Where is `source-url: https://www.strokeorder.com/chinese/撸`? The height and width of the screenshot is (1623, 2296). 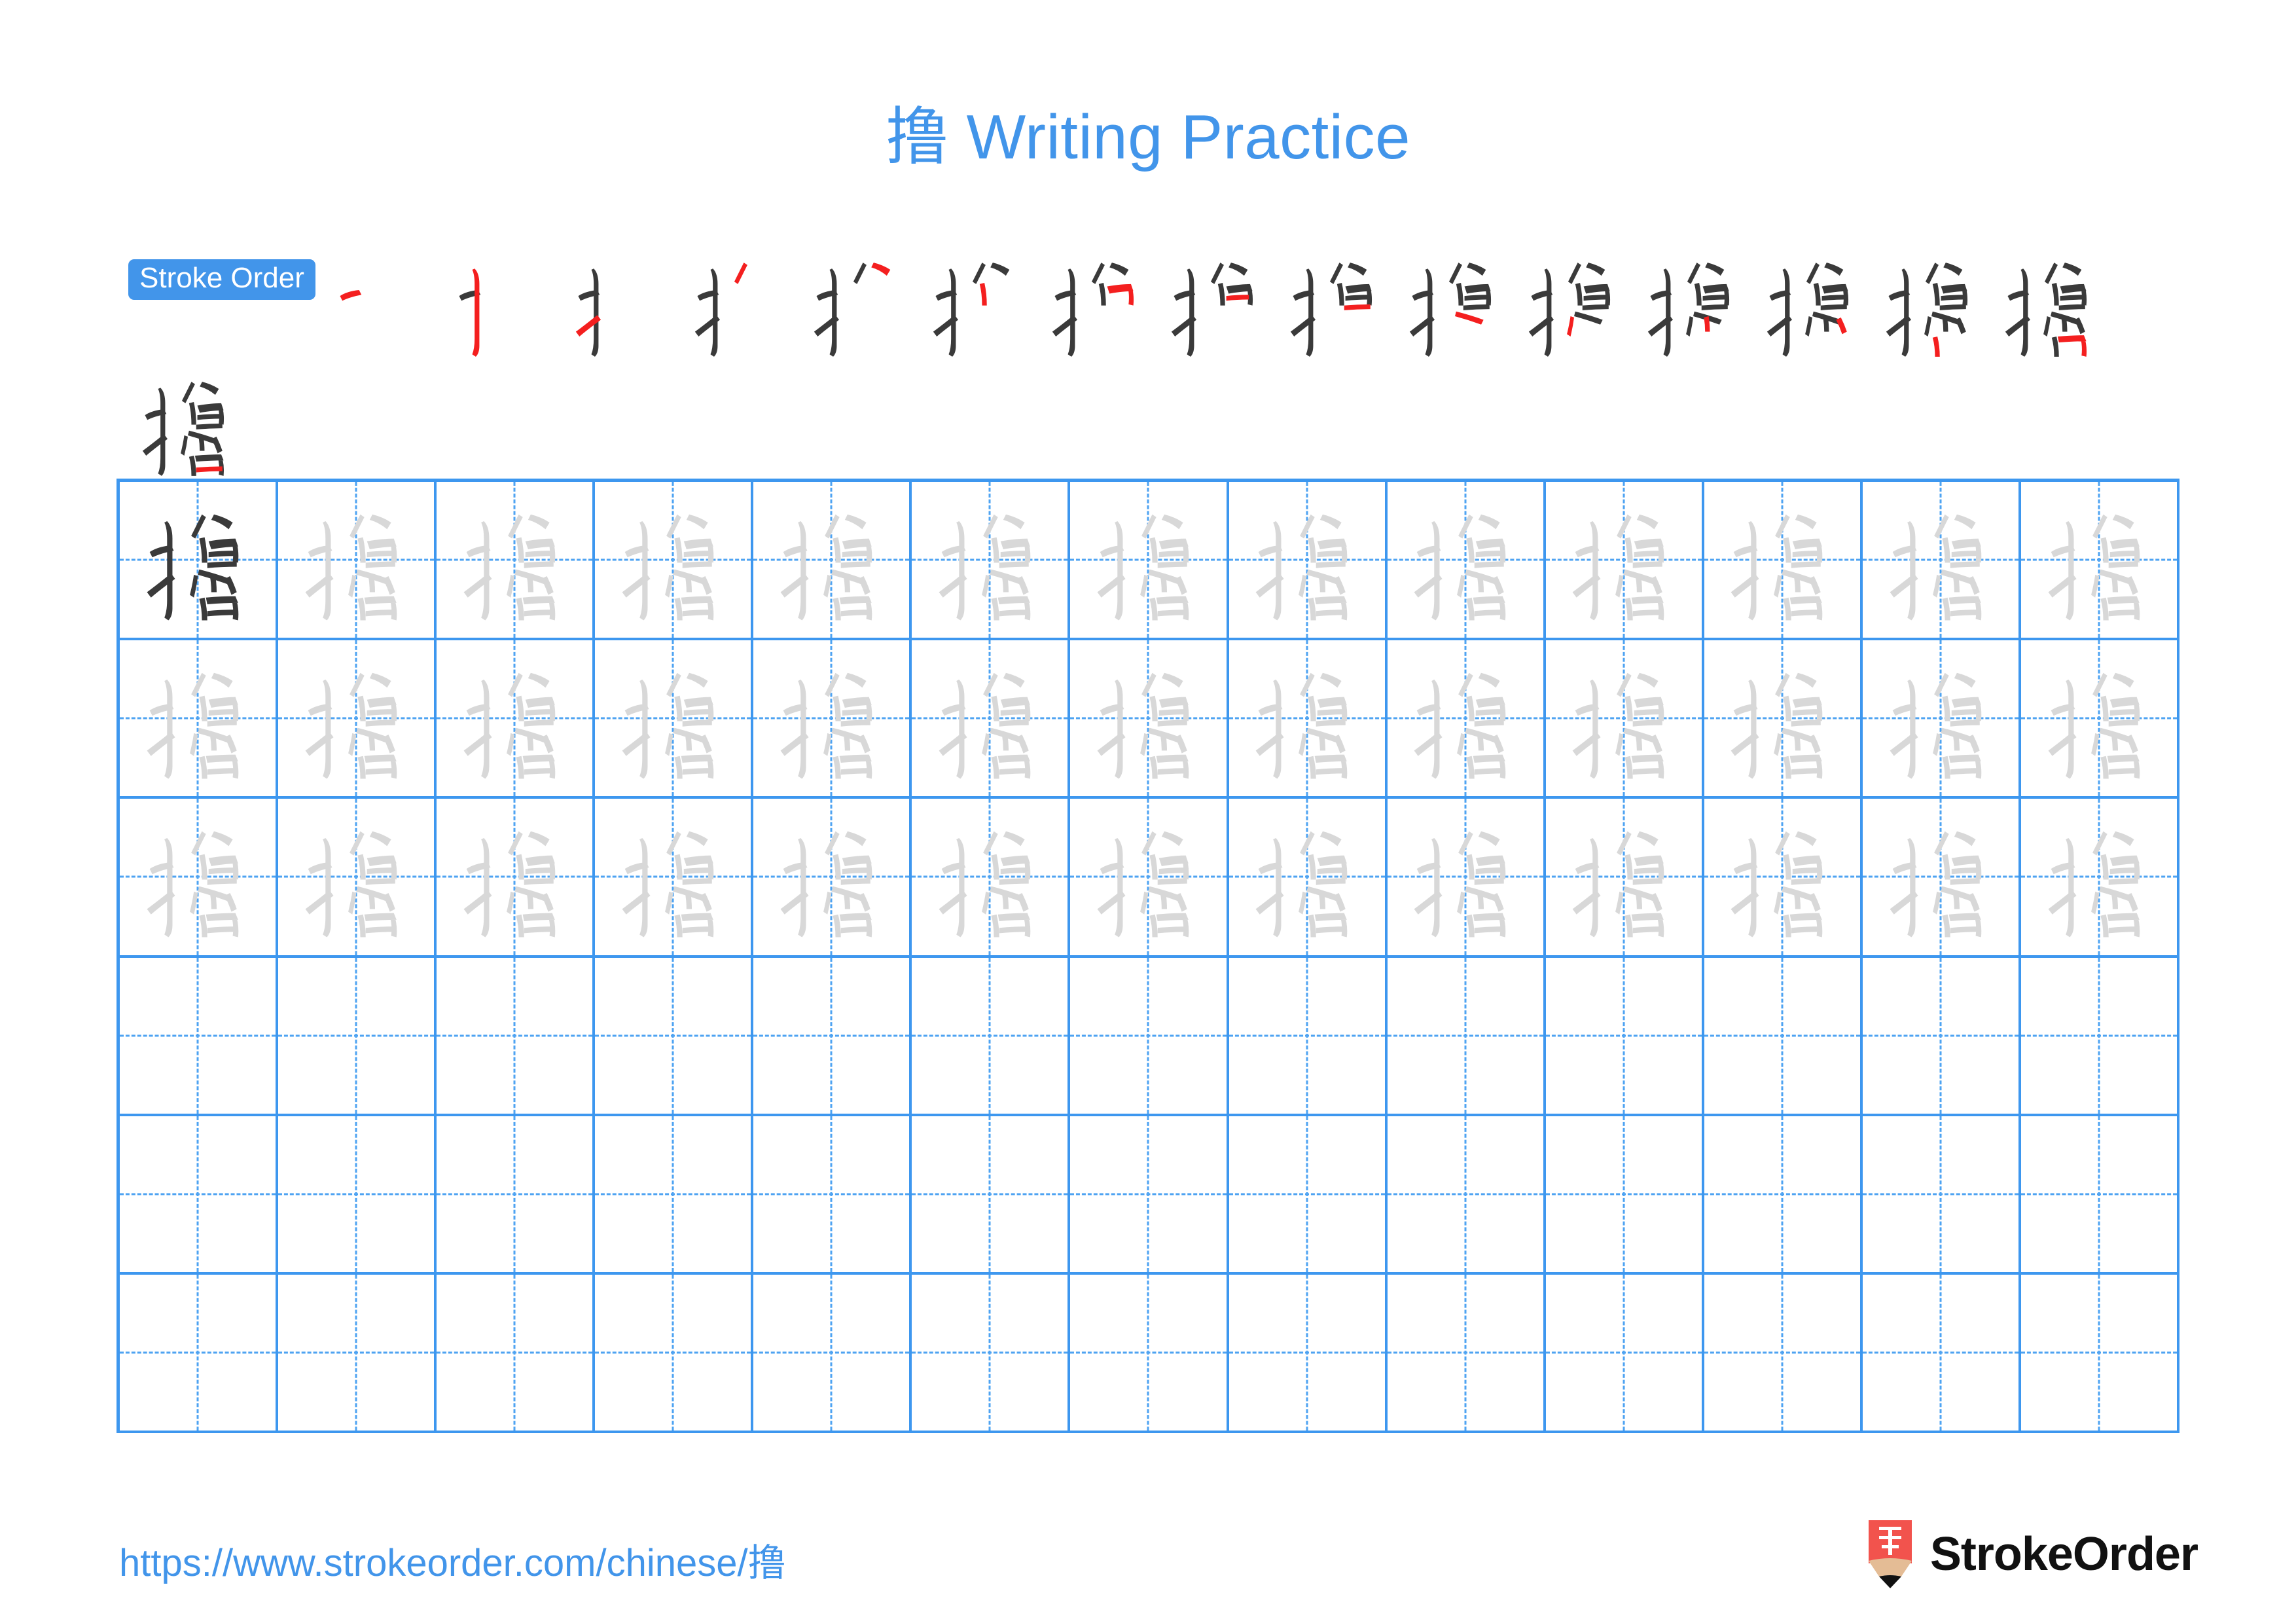
source-url: https://www.strokeorder.com/chinese/撸 is located at coordinates (452, 1559).